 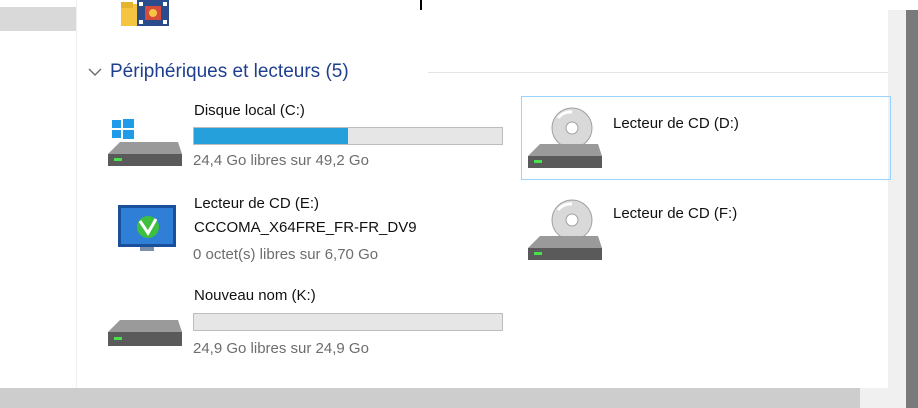 What do you see at coordinates (249, 110) in the screenshot?
I see `drive-name: Disque local (C:)` at bounding box center [249, 110].